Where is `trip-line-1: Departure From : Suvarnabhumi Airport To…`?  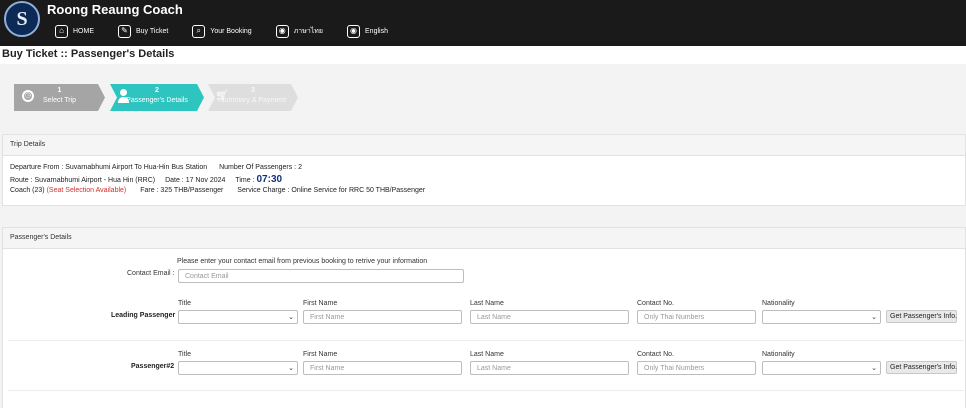
trip-line-1: Departure From : Suvarnabhumi Airport To… is located at coordinates (156, 167).